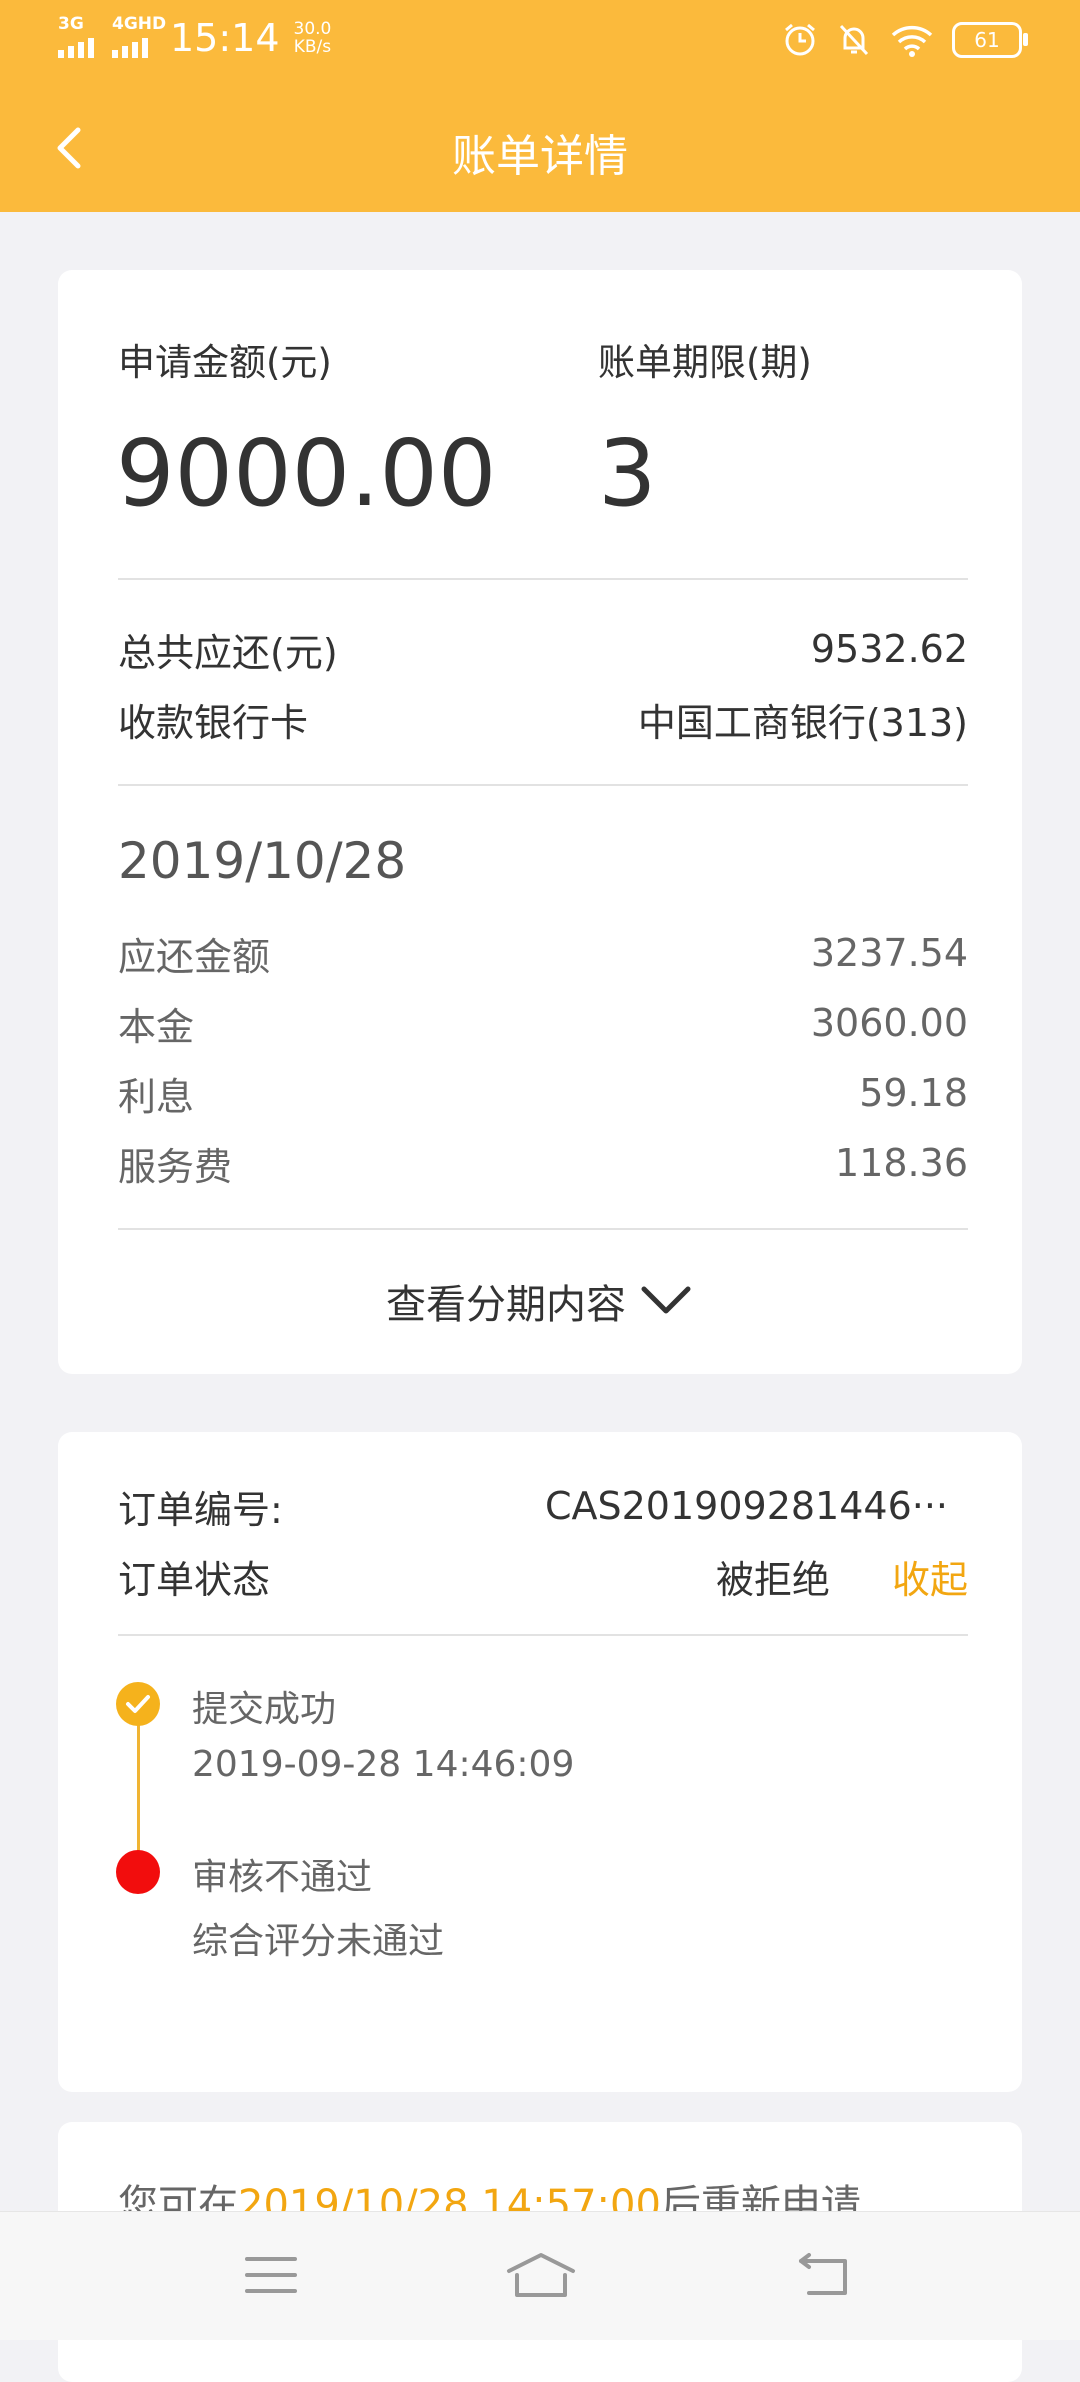 The height and width of the screenshot is (2382, 1080). What do you see at coordinates (543, 1163) in the screenshot?
I see `installment-row: 服务费 118.36` at bounding box center [543, 1163].